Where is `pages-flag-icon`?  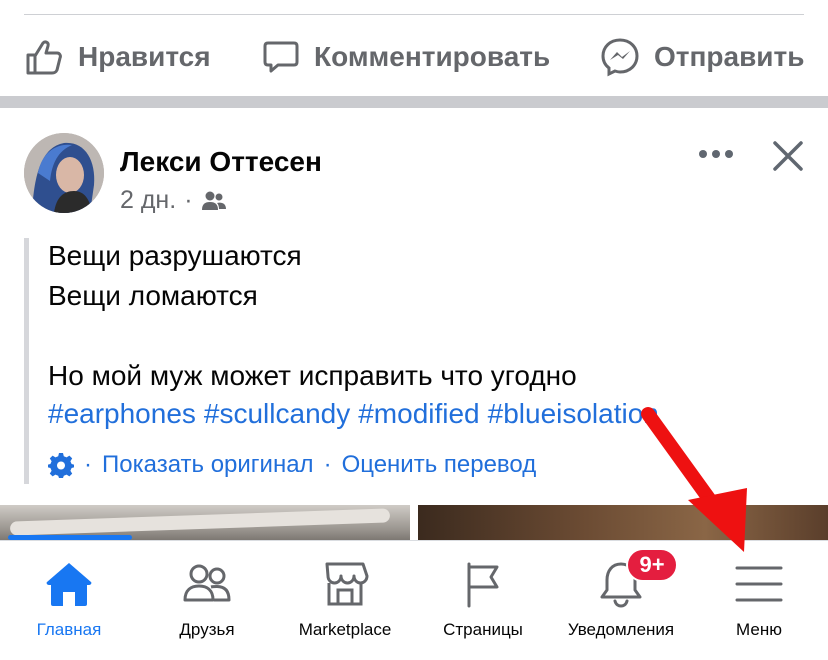 pages-flag-icon is located at coordinates (483, 585).